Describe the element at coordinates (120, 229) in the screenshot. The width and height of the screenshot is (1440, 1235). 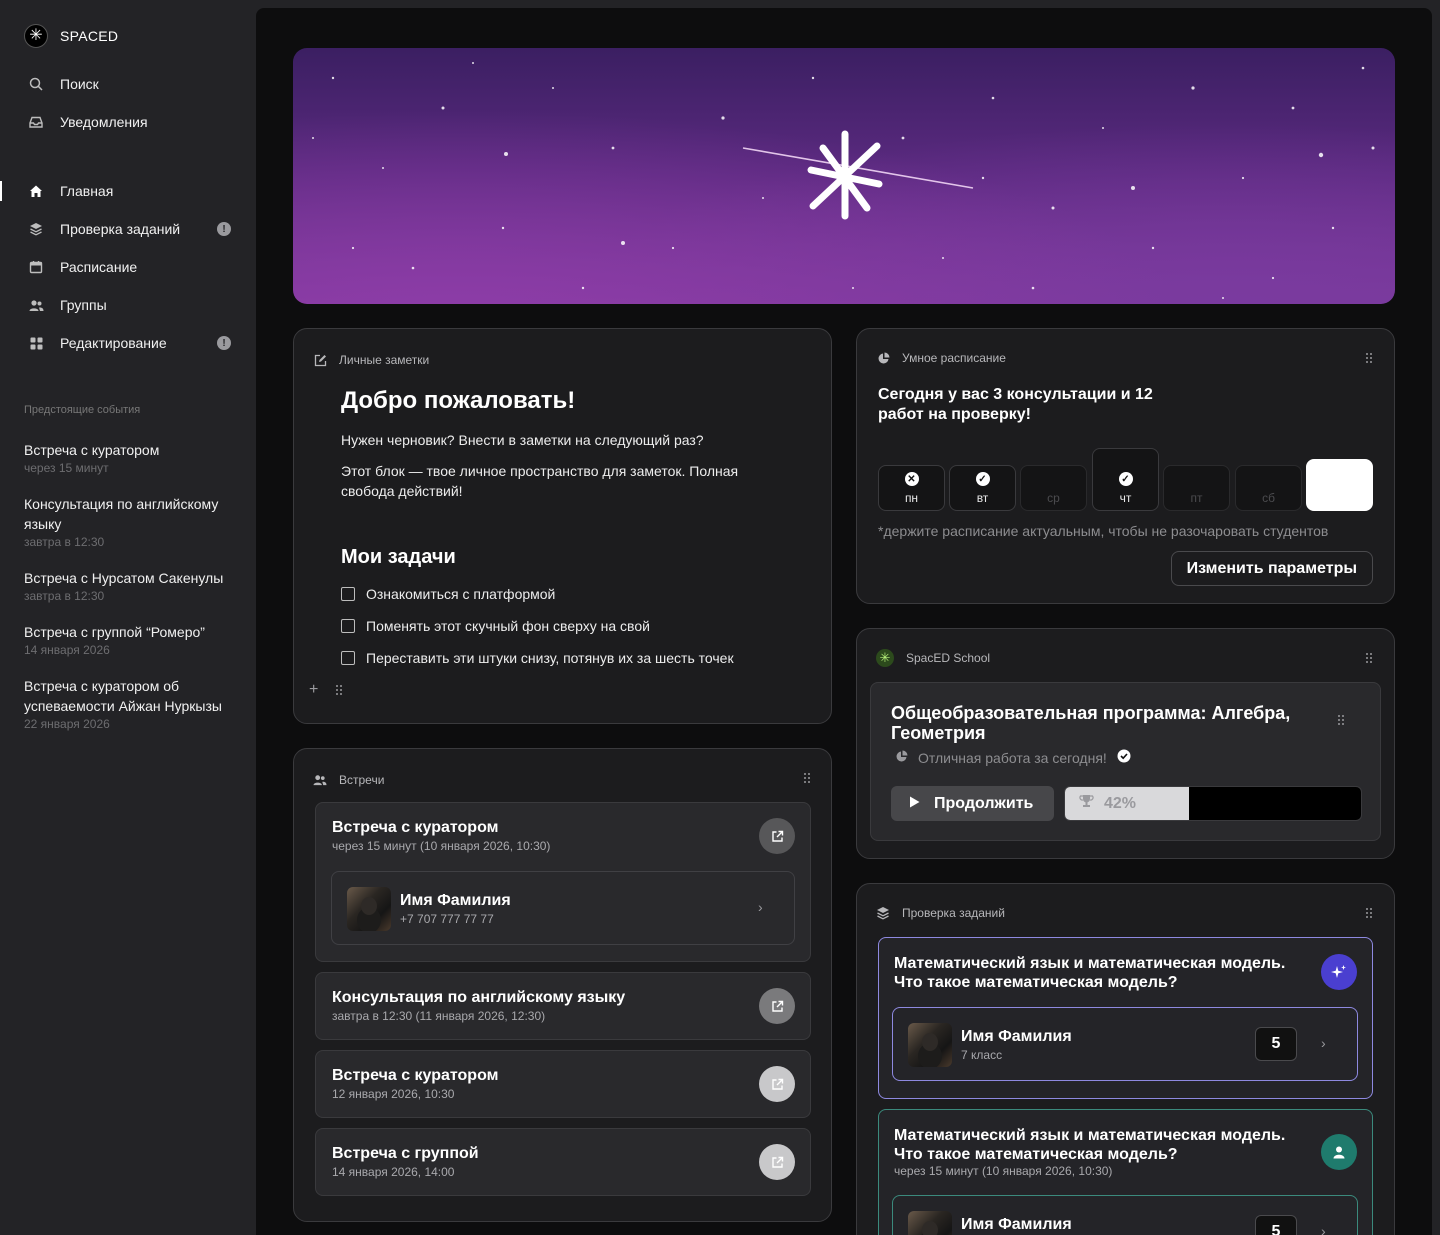
I see `sidebar-item-label: Проверка заданий` at that location.